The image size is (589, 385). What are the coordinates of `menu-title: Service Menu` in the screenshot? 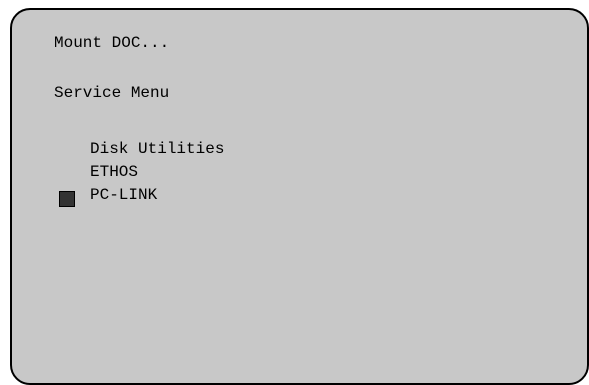 It's located at (112, 93).